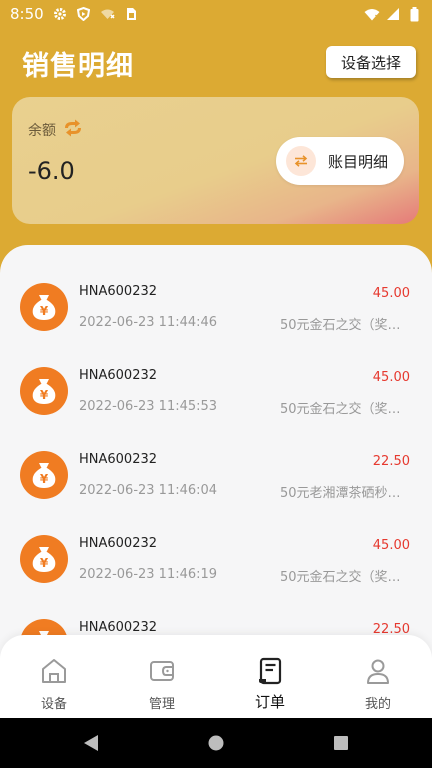 Image resolution: width=432 pixels, height=768 pixels. Describe the element at coordinates (162, 671) in the screenshot. I see `wallet-icon` at that location.